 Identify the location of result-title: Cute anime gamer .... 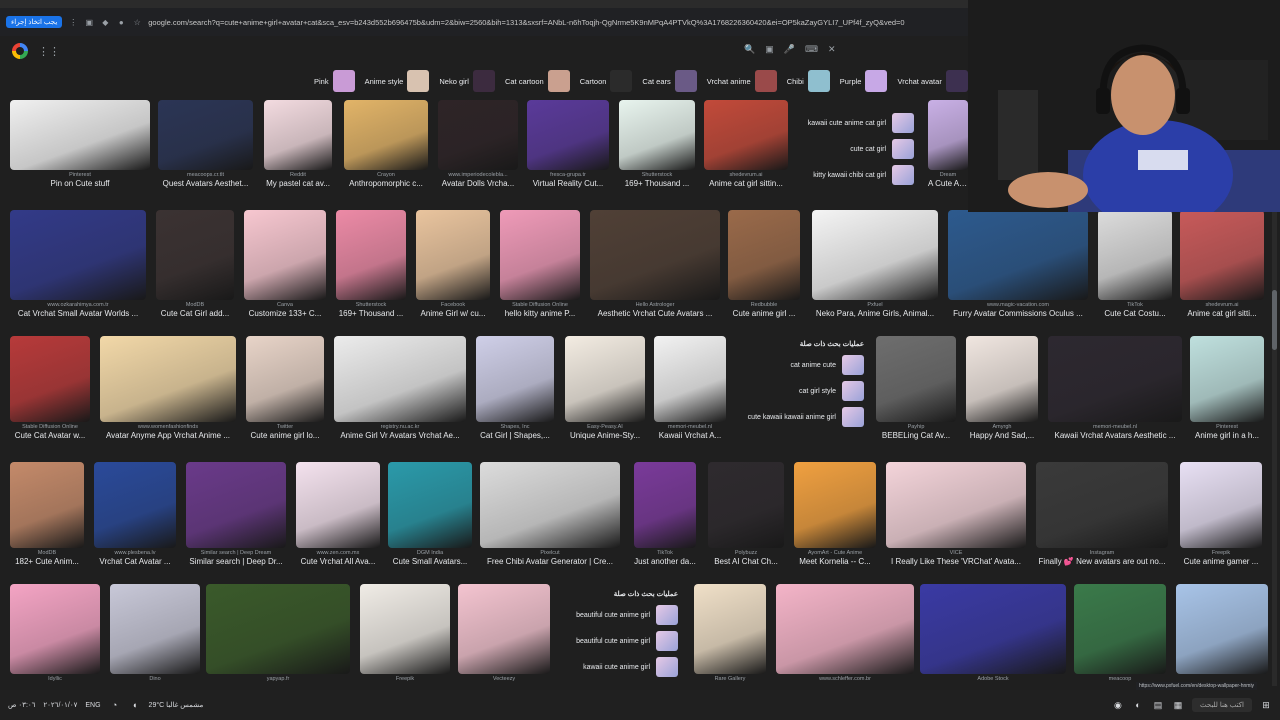
(1221, 561).